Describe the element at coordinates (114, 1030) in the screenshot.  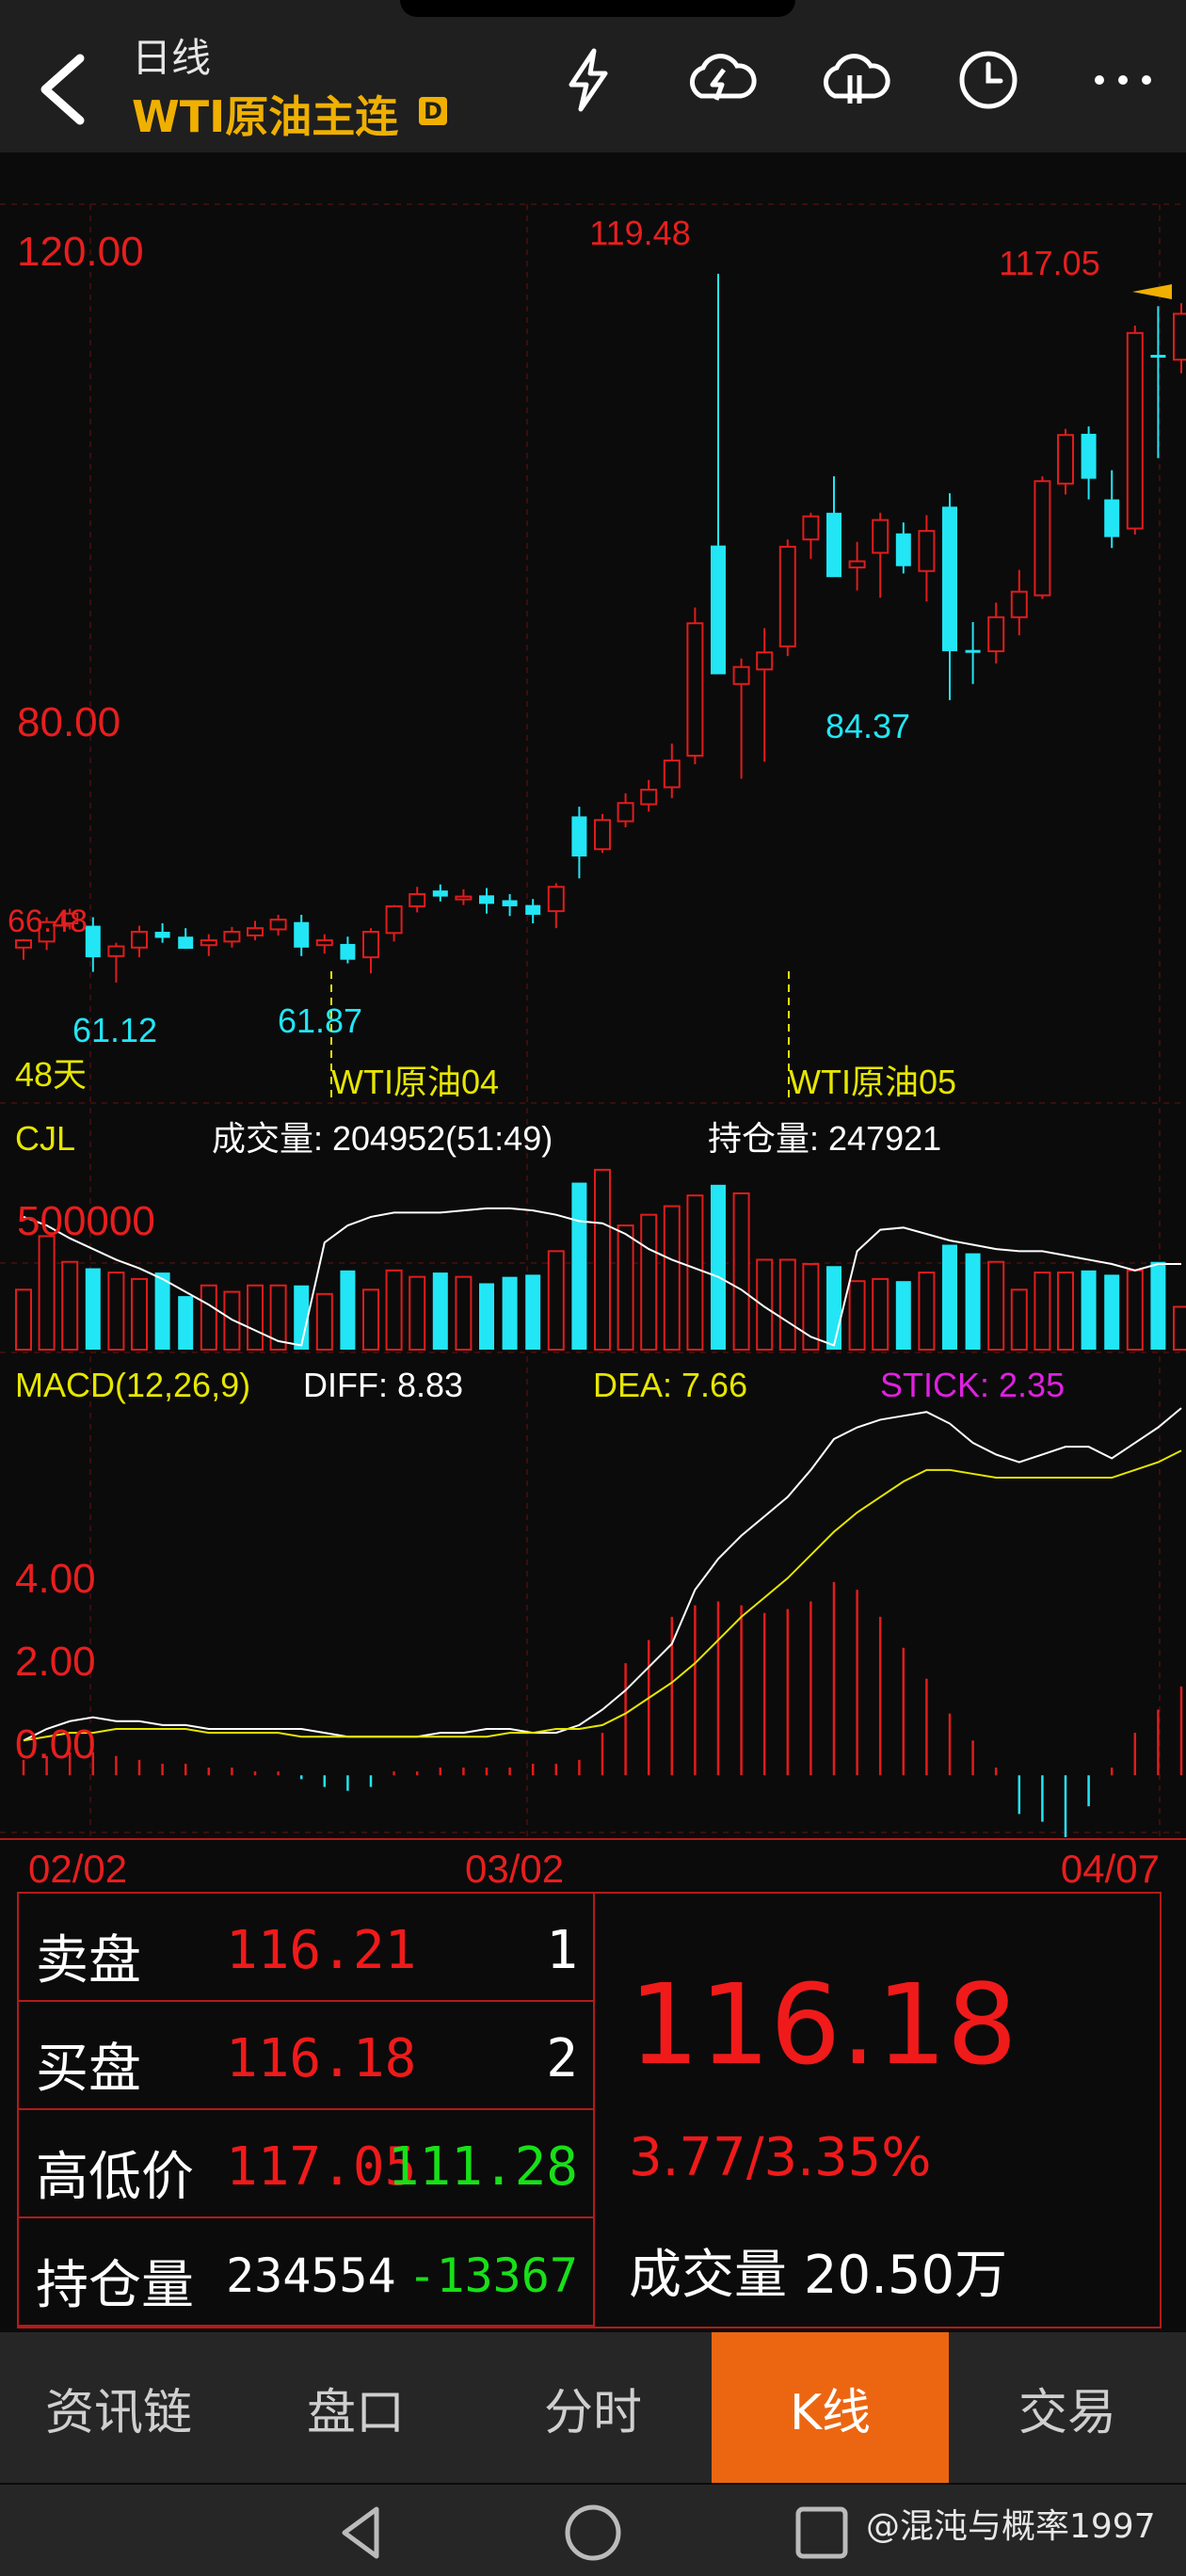
I see `low1-annotation: 61.12` at that location.